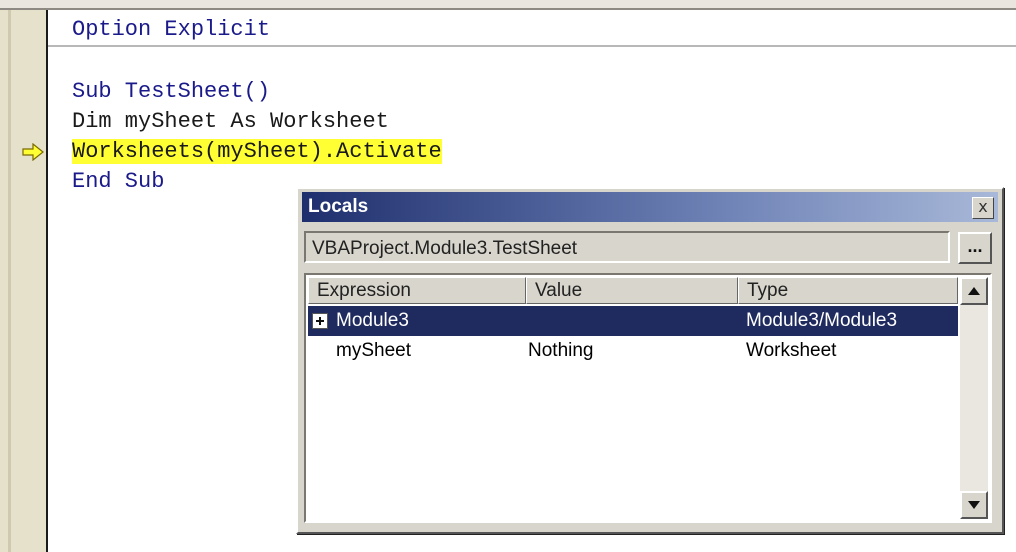  What do you see at coordinates (171, 30) in the screenshot?
I see `declaration-line: Option Explicit` at bounding box center [171, 30].